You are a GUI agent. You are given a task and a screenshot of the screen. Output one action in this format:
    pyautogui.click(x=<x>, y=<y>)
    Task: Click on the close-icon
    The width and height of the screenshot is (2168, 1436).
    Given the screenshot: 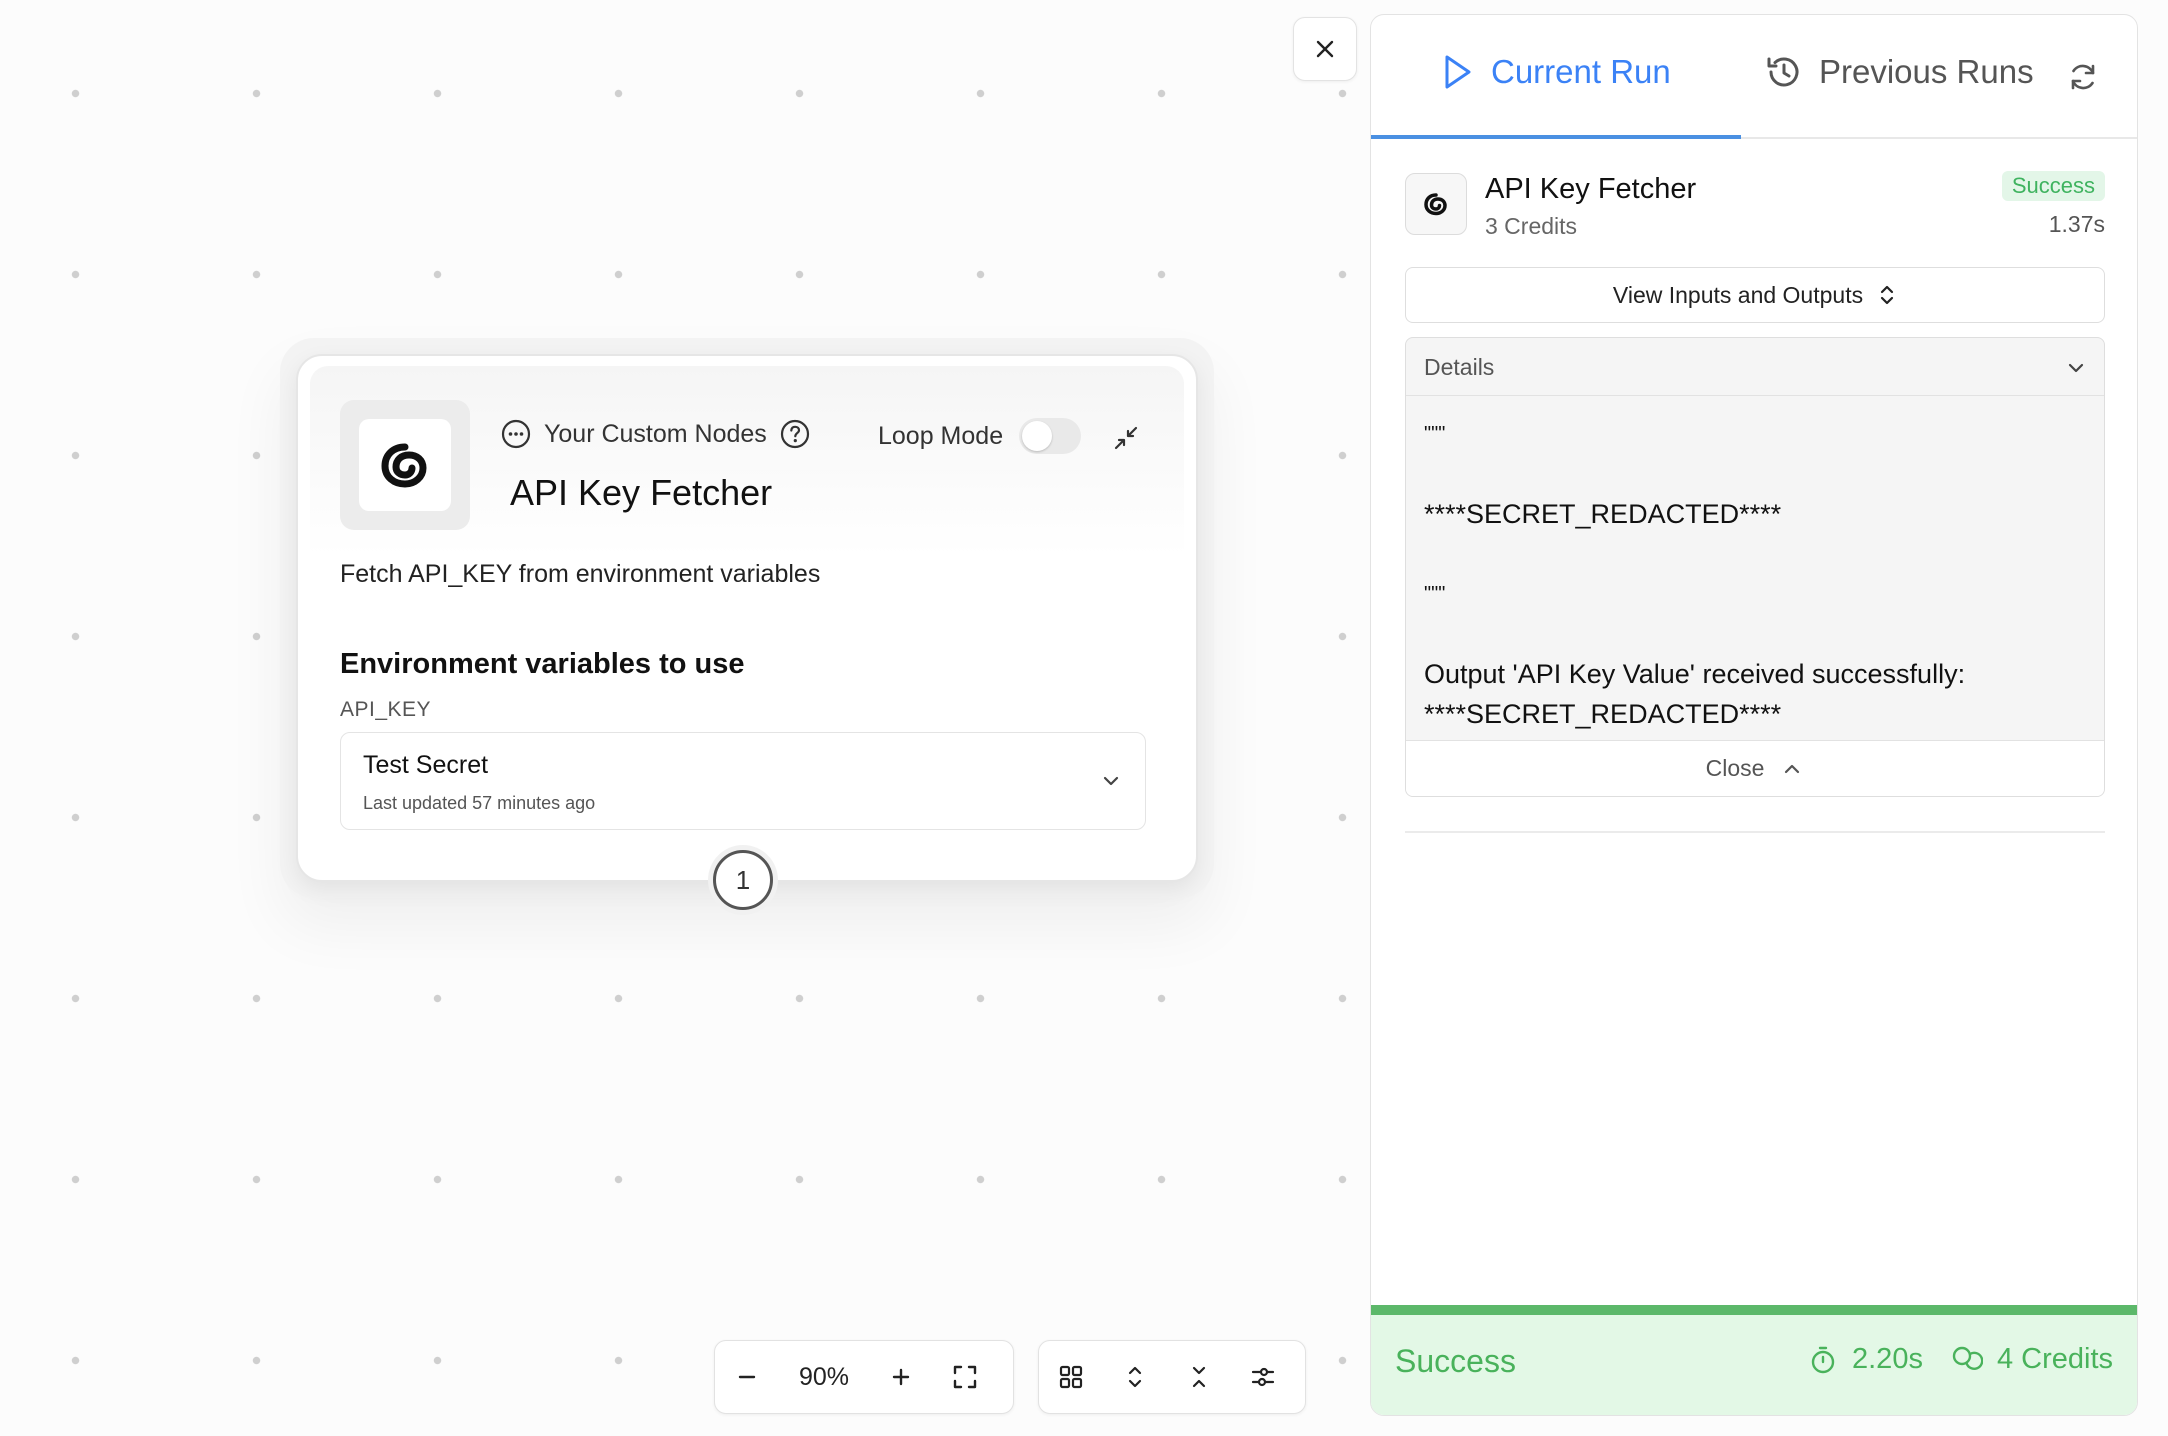 What is the action you would take?
    pyautogui.click(x=1325, y=49)
    